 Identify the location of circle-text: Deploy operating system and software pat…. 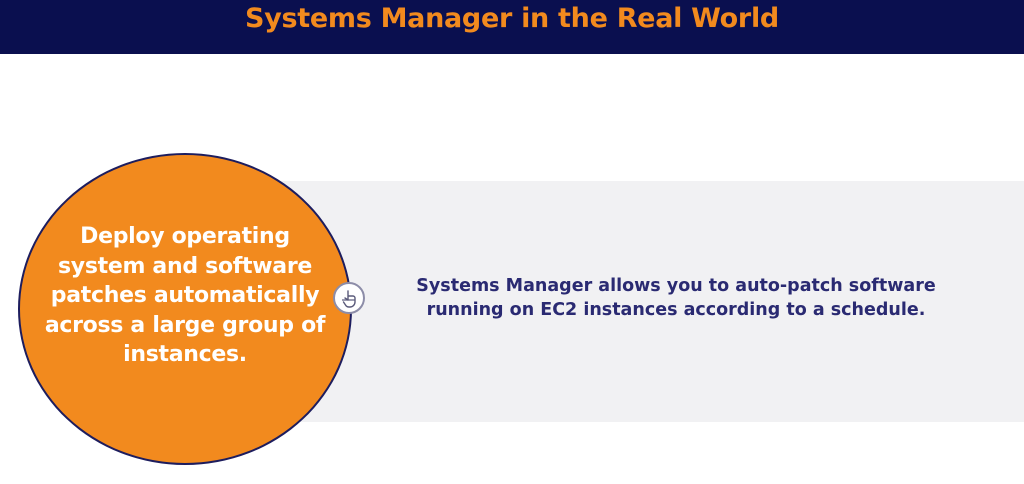
(185, 295).